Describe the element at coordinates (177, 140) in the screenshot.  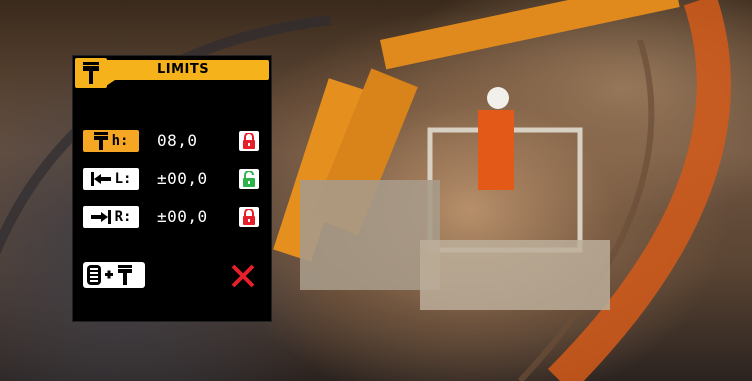
I see `height-value: 08,0` at that location.